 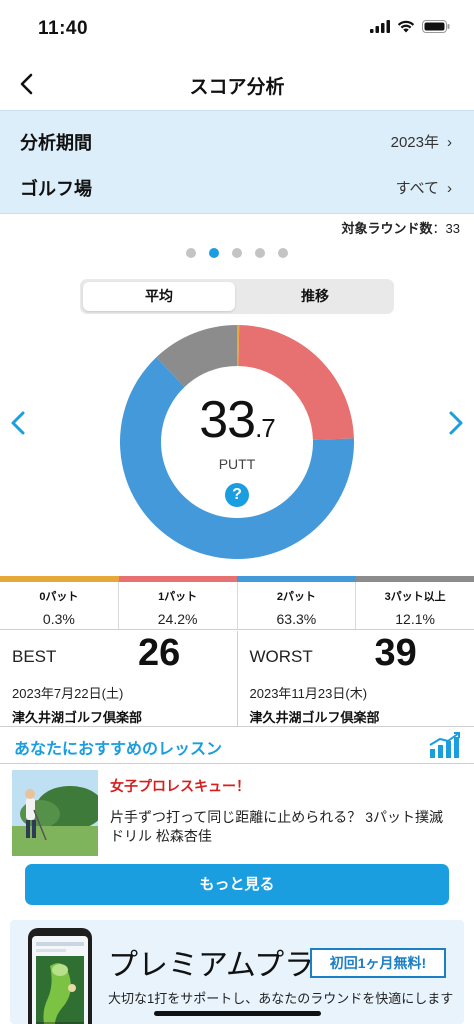 What do you see at coordinates (265, 428) in the screenshot?
I see `average-putt-dec: .7` at bounding box center [265, 428].